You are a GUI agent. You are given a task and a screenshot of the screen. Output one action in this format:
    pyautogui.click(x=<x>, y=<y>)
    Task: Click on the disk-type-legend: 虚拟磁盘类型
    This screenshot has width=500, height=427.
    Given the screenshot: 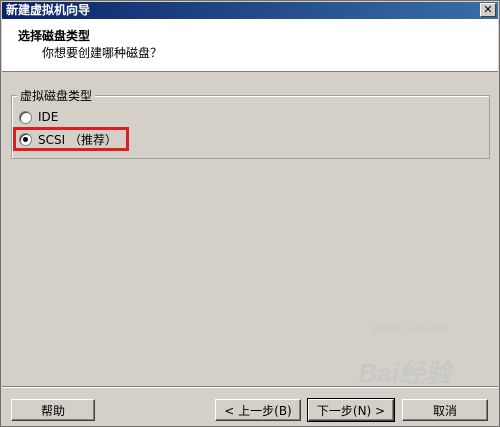 What is the action you would take?
    pyautogui.click(x=56, y=95)
    